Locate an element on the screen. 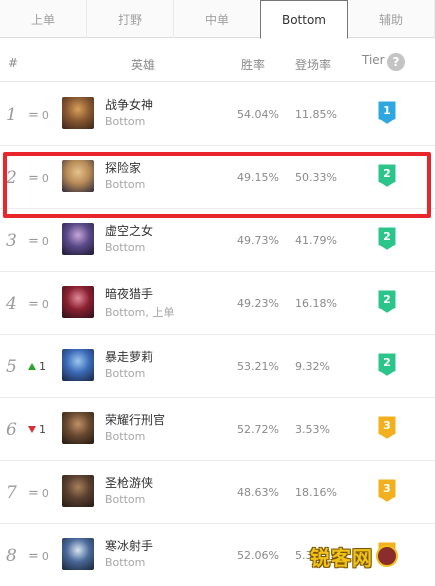 The image size is (435, 586). win-rate-value: 53.21% is located at coordinates (258, 366).